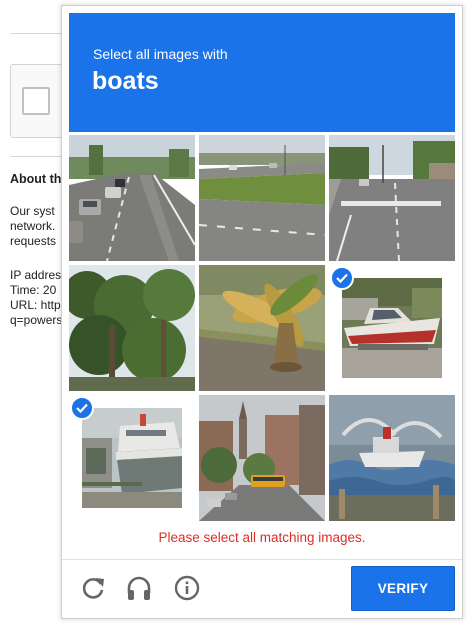 The width and height of the screenshot is (472, 625). I want to click on verify-button: VERIFY, so click(403, 588).